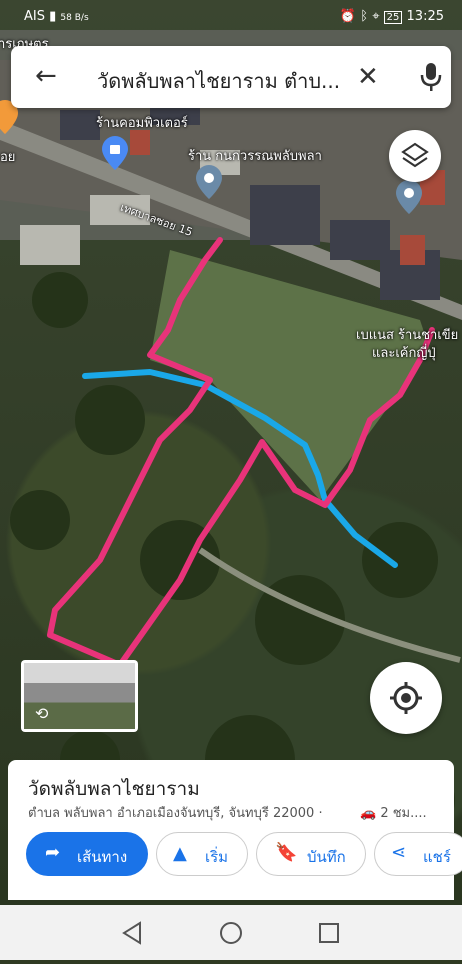 Image resolution: width=462 pixels, height=964 pixels. What do you see at coordinates (364, 16) in the screenshot?
I see `bluetooth-icon: ᛒ` at bounding box center [364, 16].